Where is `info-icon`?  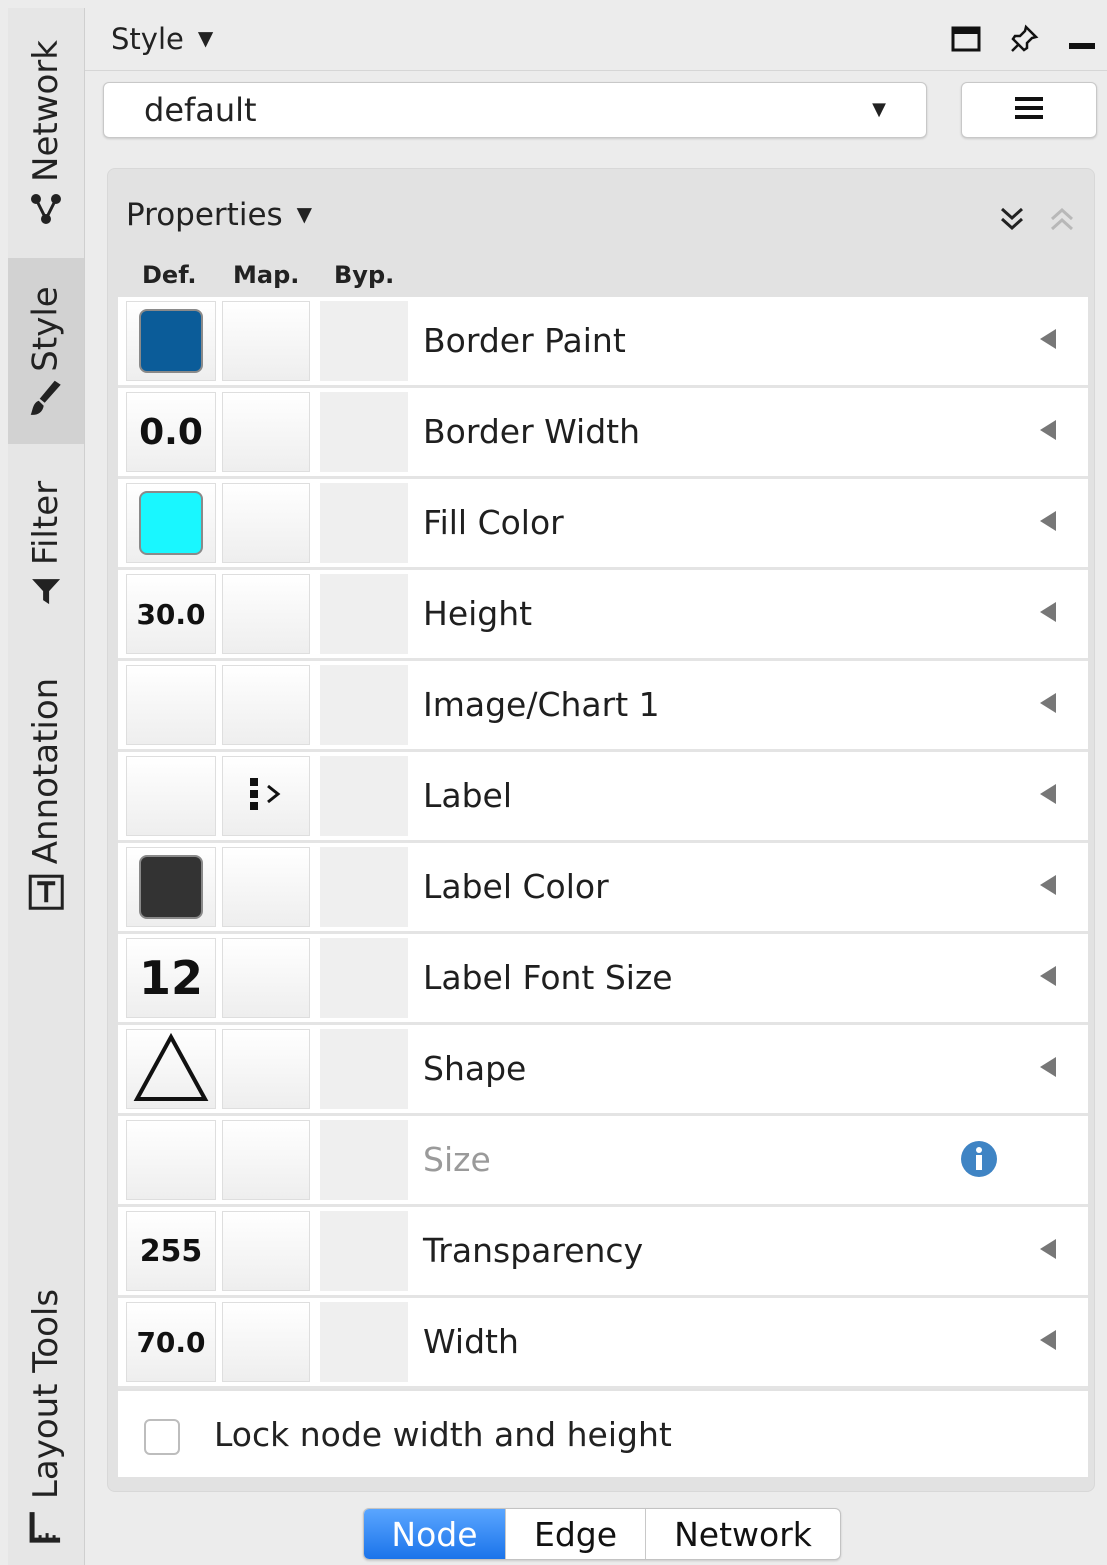
info-icon is located at coordinates (979, 1161).